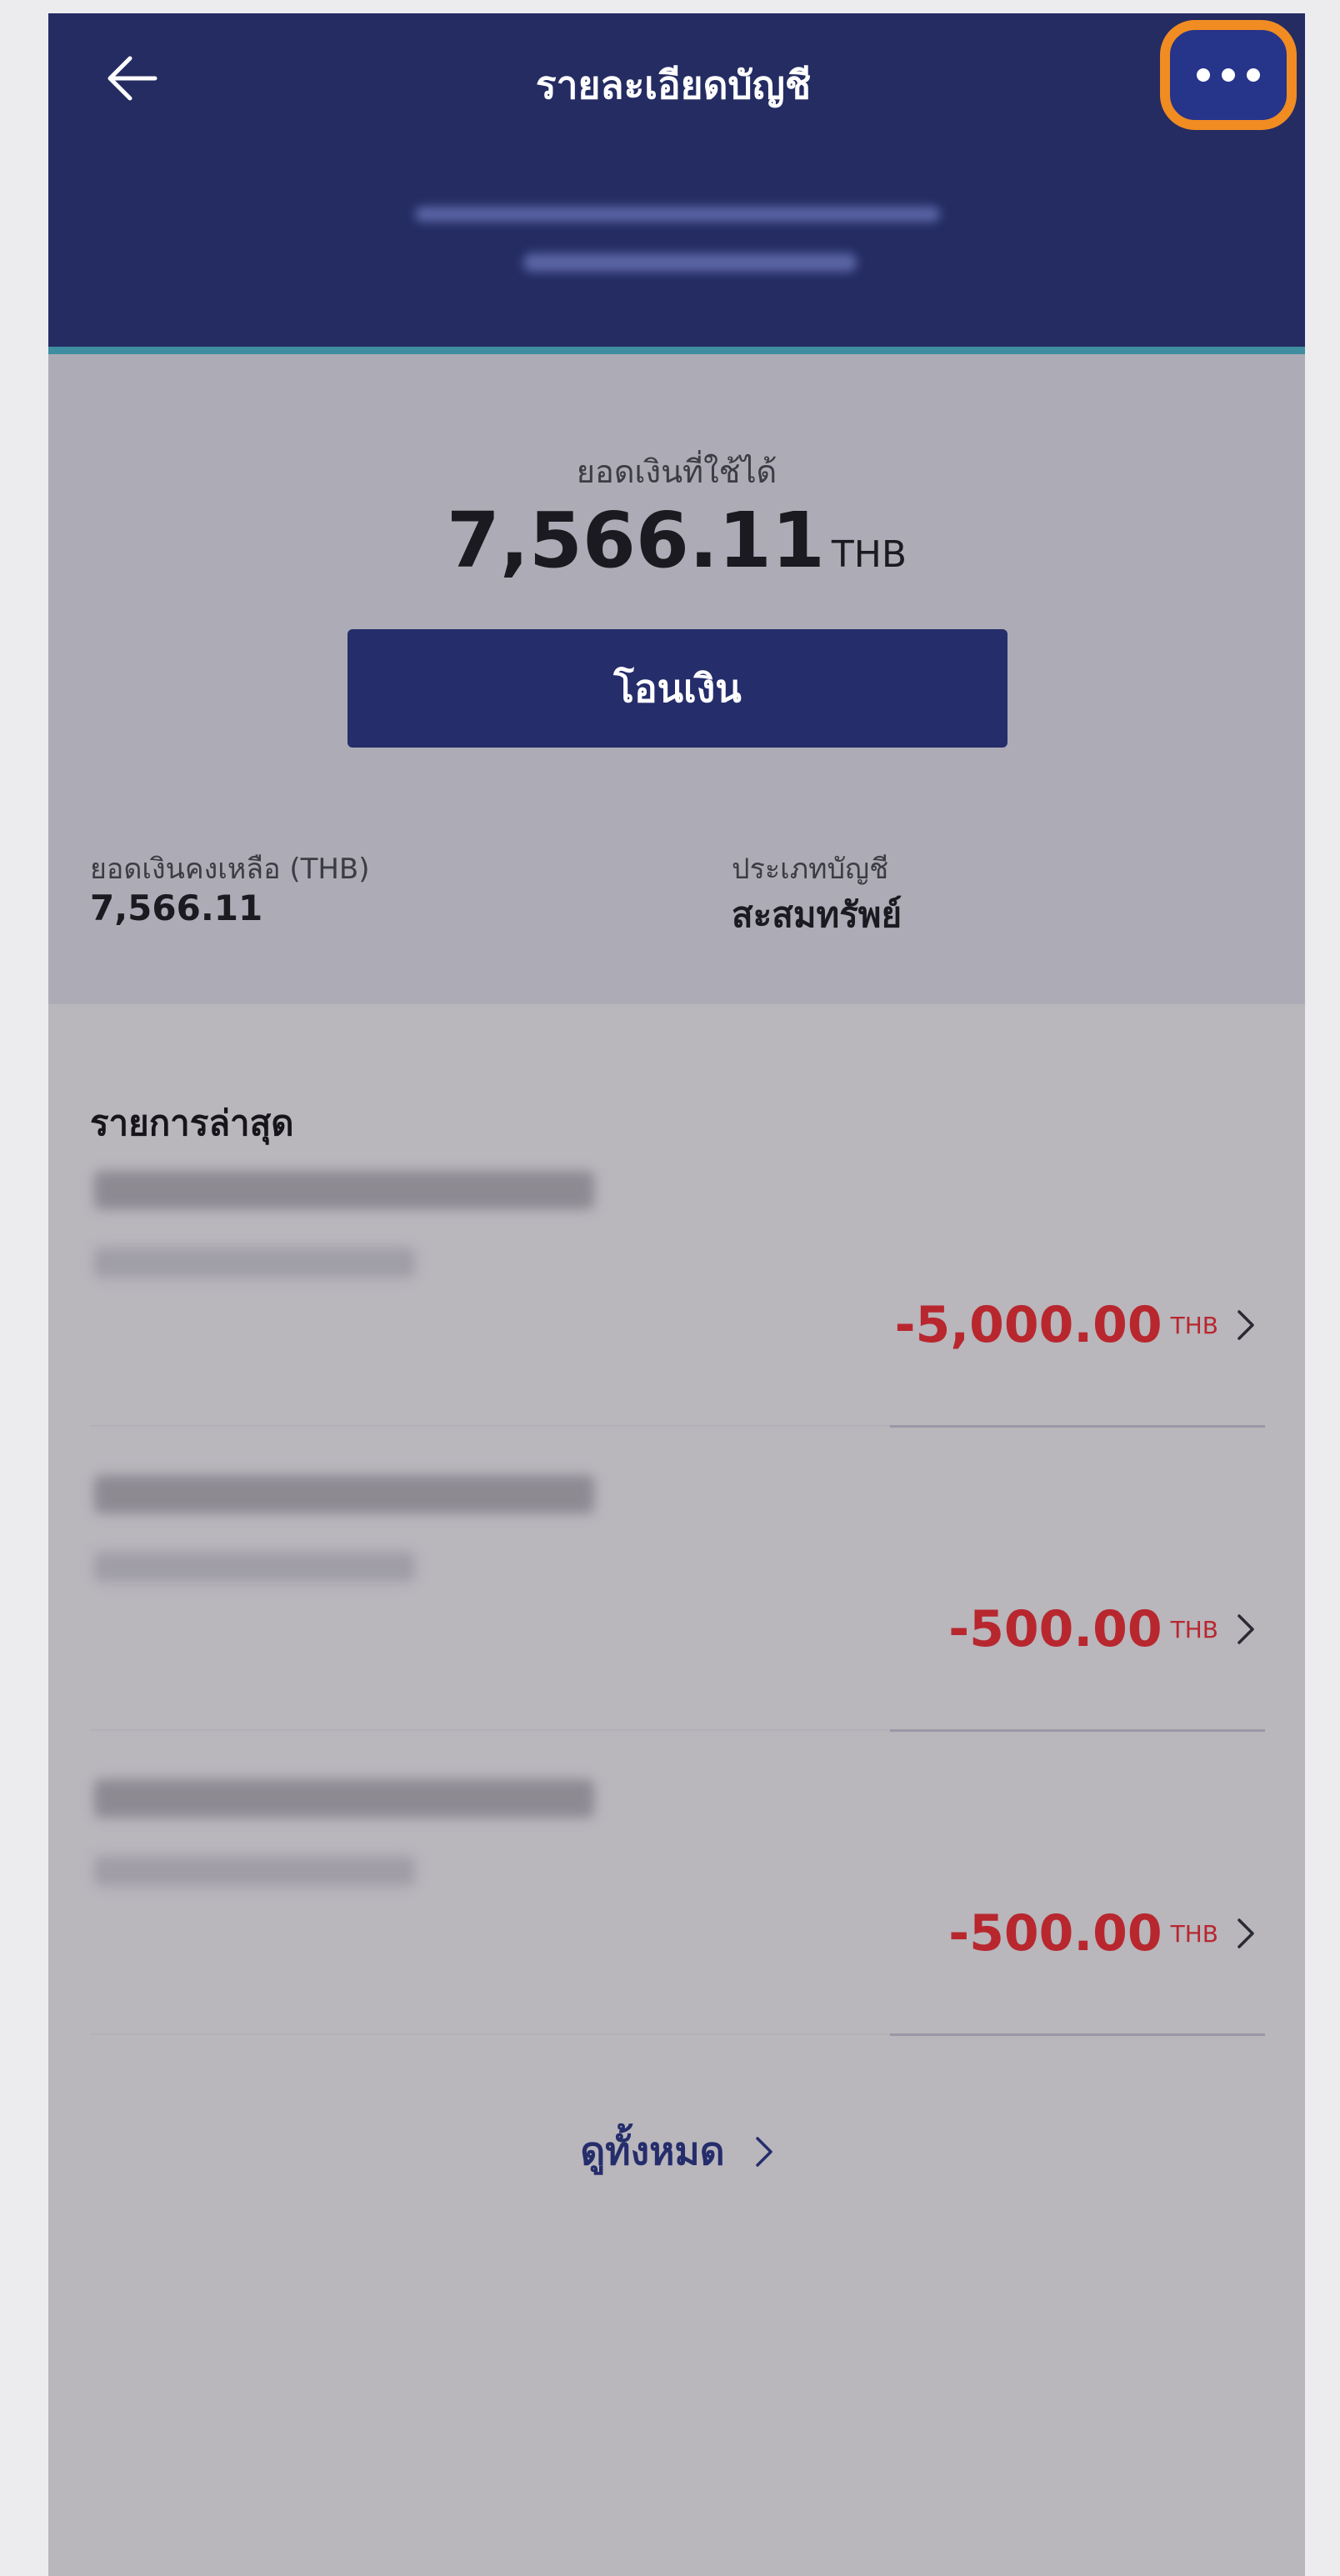 The width and height of the screenshot is (1340, 2576). I want to click on view-all-button: ดูทั้งหมด, so click(676, 2151).